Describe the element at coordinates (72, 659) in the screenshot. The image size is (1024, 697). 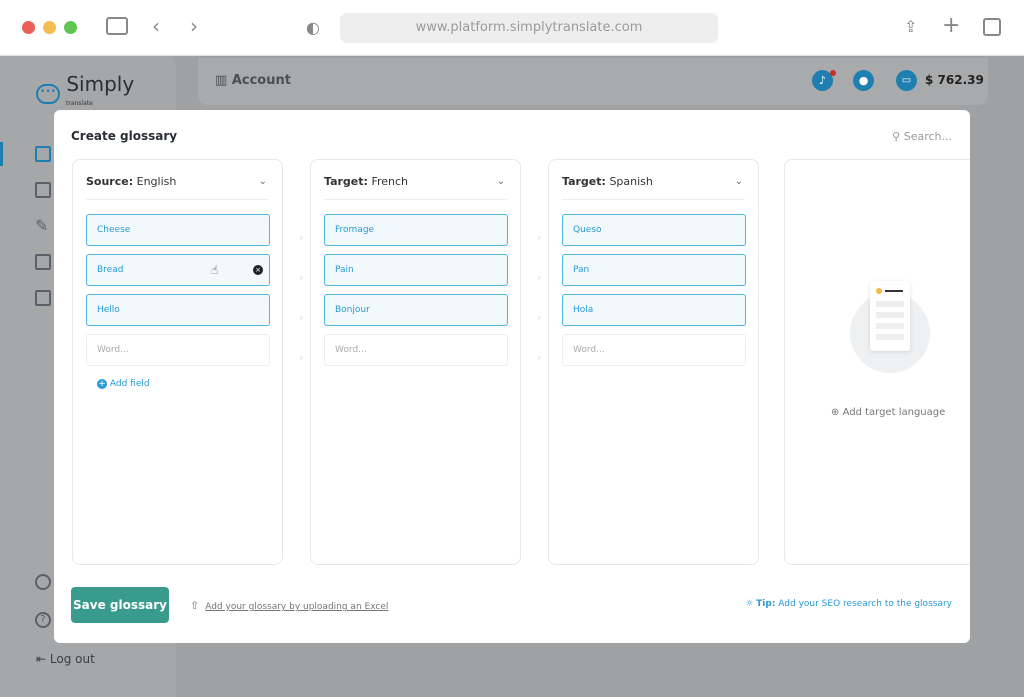
I see `logout-label: Log out` at that location.